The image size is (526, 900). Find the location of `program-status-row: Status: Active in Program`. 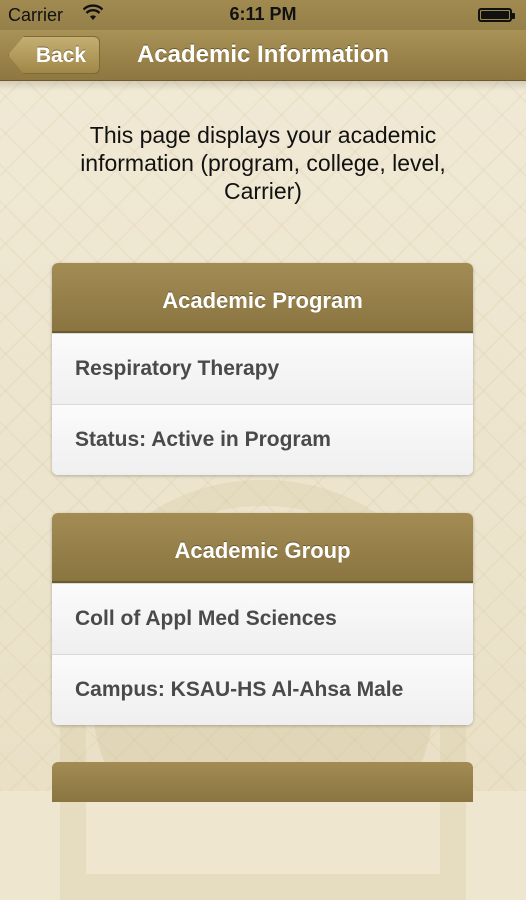

program-status-row: Status: Active in Program is located at coordinates (262, 439).